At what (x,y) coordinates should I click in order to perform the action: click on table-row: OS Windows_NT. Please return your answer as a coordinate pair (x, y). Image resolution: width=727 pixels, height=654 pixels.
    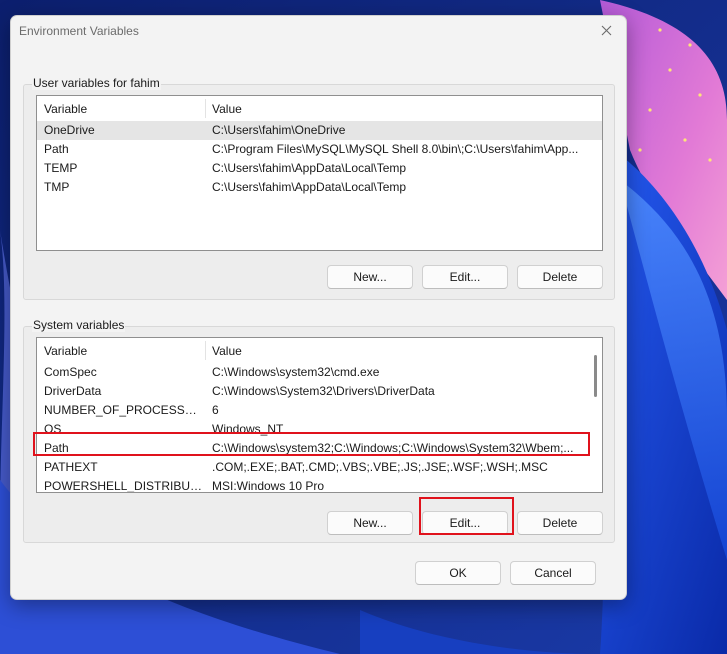
    Looking at the image, I should click on (319, 429).